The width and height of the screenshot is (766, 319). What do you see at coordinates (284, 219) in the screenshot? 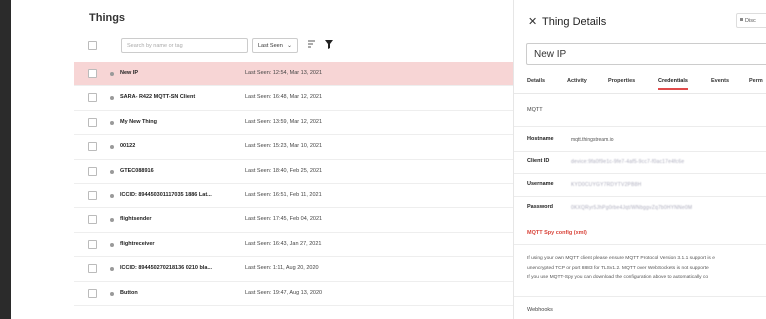
I see `last-seen: Last Seen: 17:45, Feb 04, 2021` at bounding box center [284, 219].